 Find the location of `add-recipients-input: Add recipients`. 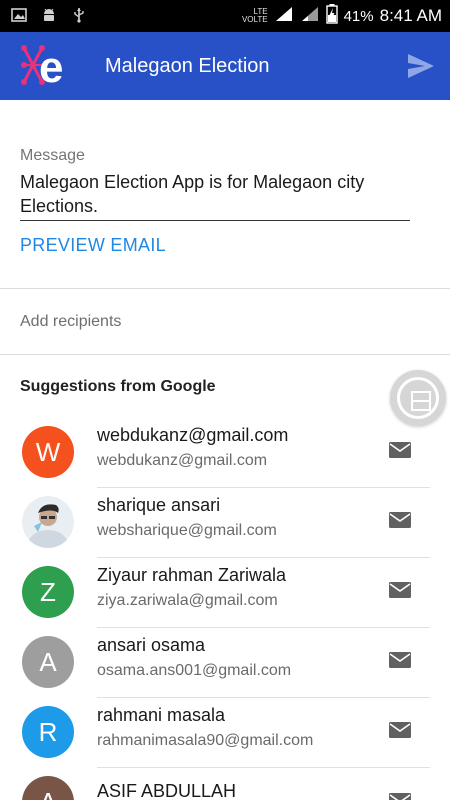

add-recipients-input: Add recipients is located at coordinates (70, 322).